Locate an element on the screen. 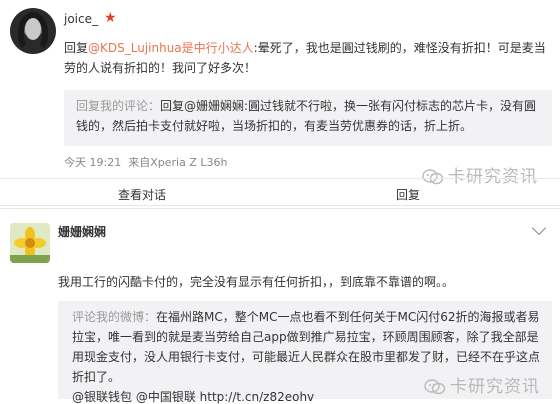  reply-prefix: 回复 is located at coordinates (76, 48).